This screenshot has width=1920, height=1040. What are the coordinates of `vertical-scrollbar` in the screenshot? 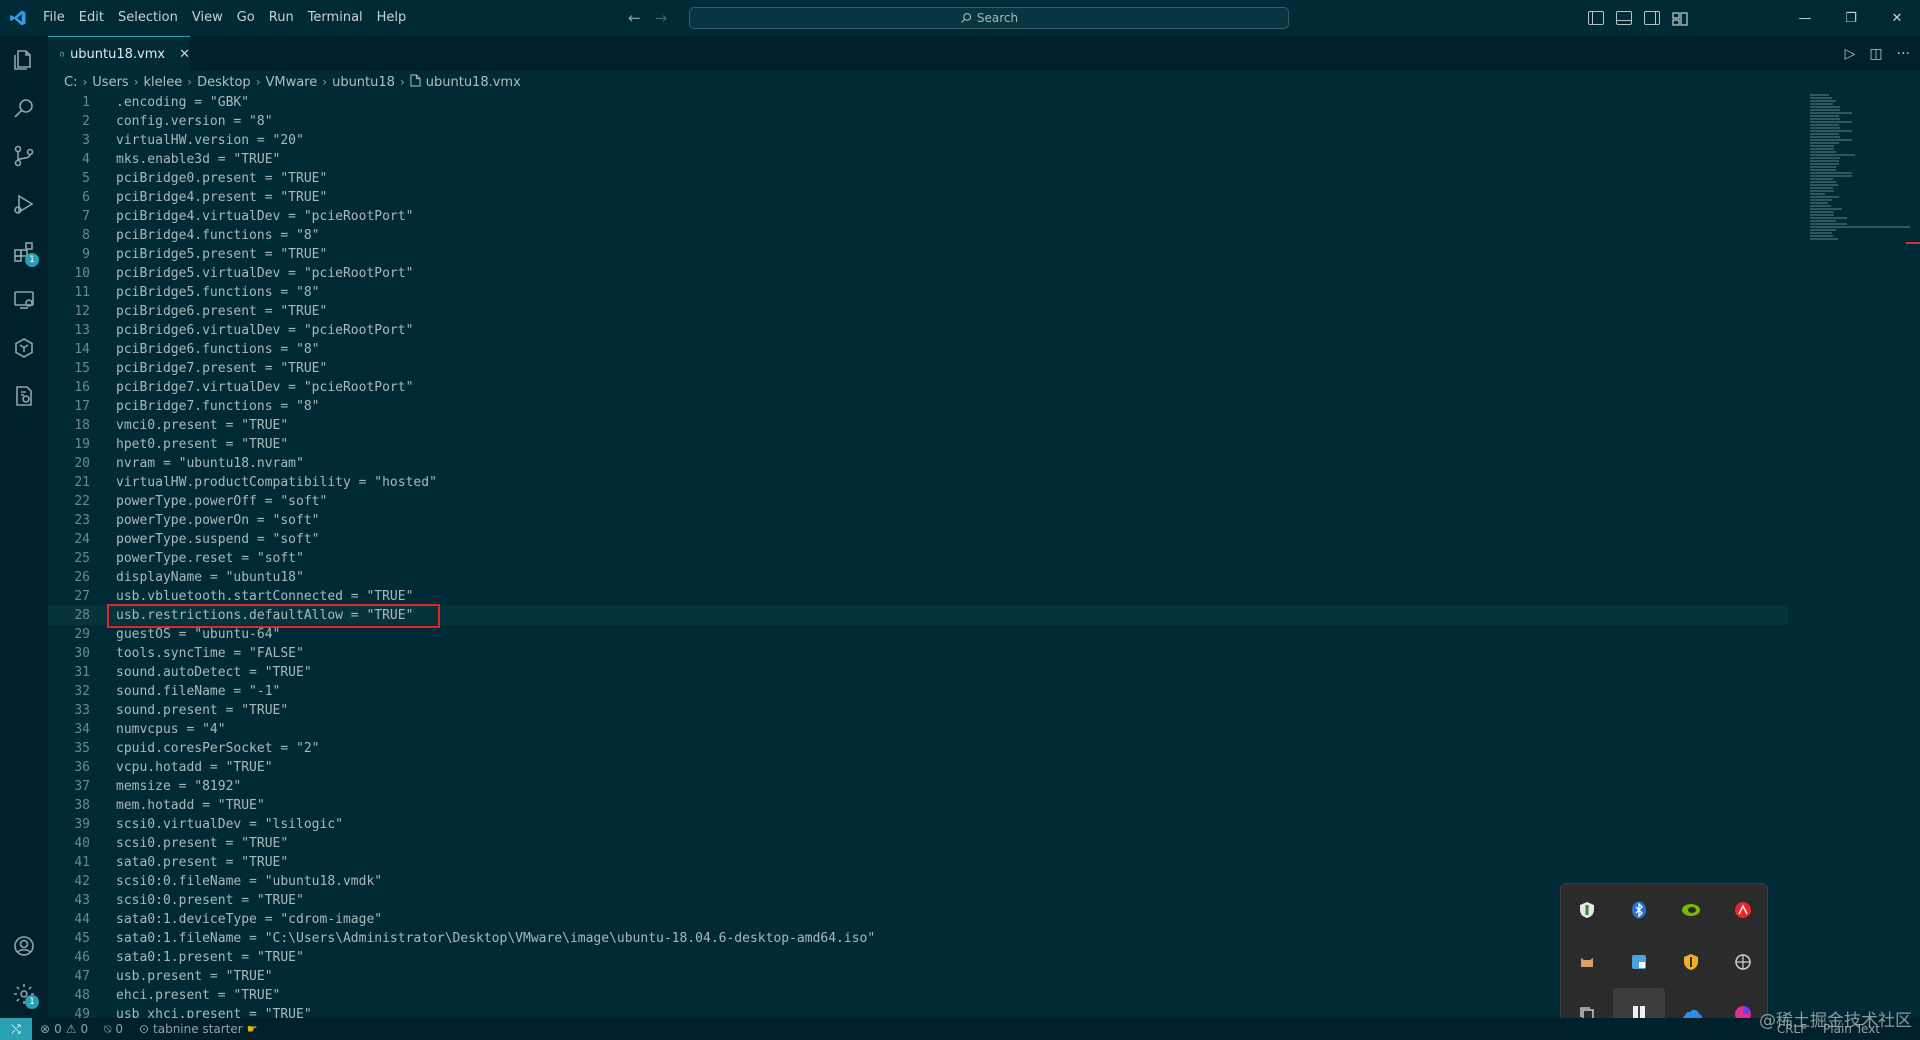 It's located at (1913, 555).